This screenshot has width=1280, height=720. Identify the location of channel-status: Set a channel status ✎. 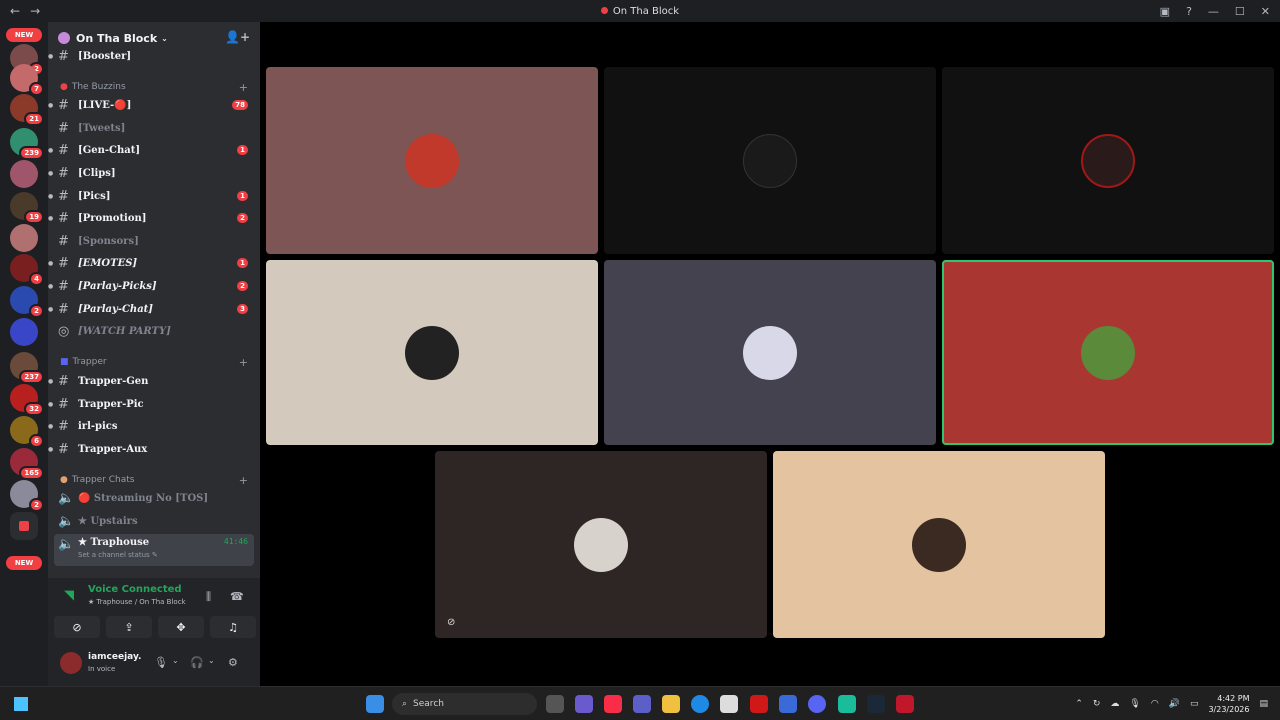
(118, 555).